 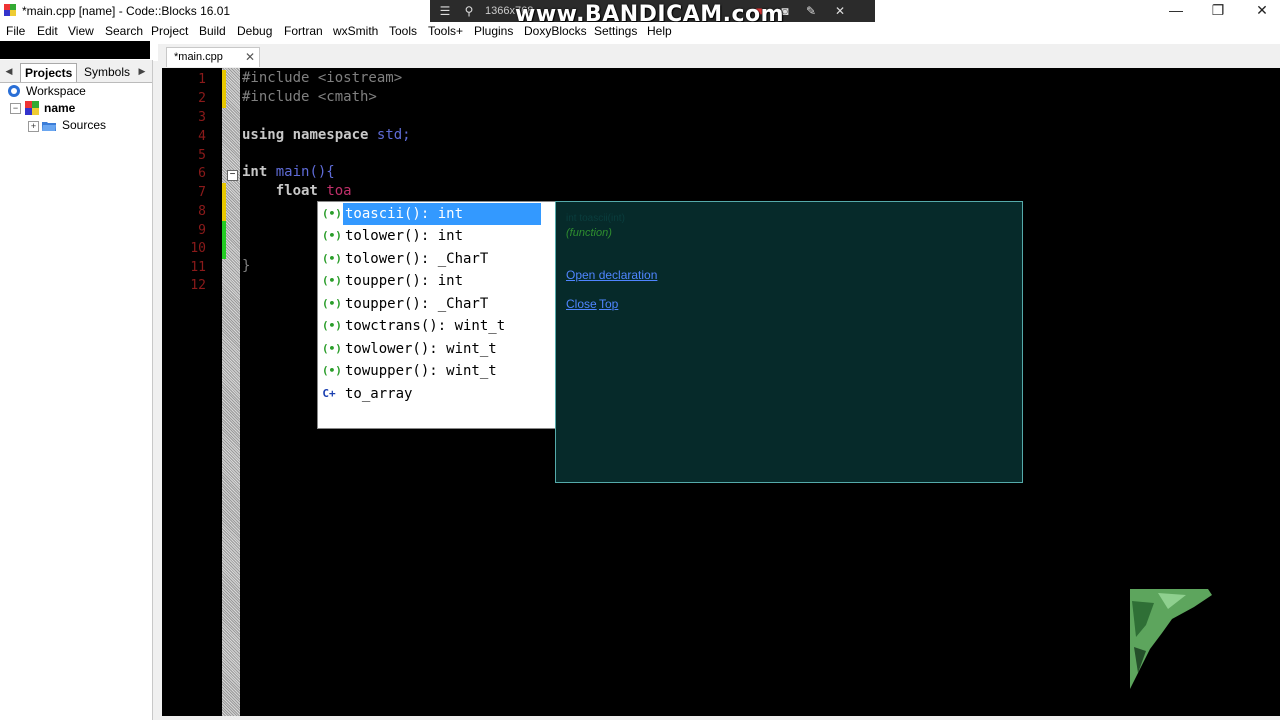 What do you see at coordinates (659, 31) in the screenshot?
I see `menu-help: Help` at bounding box center [659, 31].